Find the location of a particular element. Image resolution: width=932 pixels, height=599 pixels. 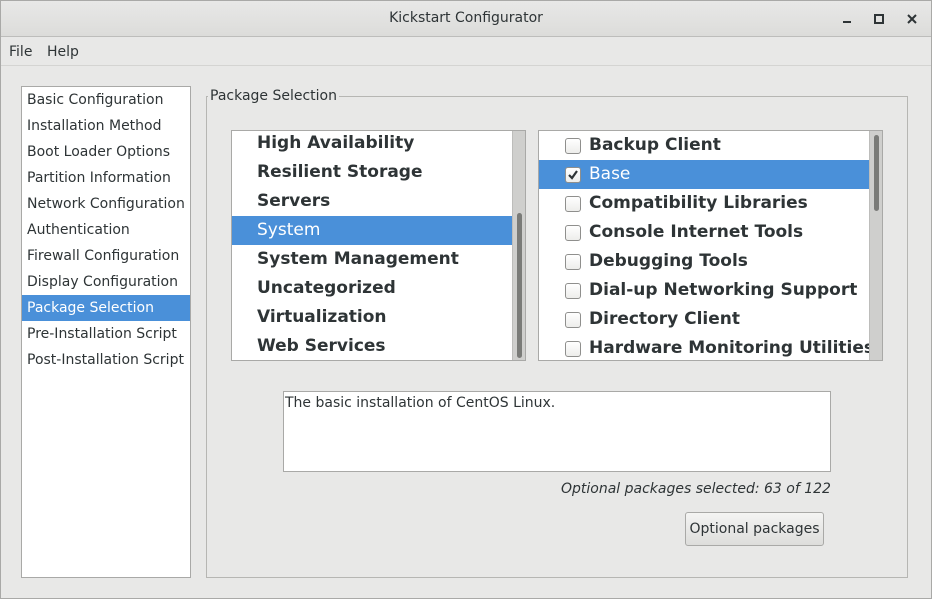

nav-item-installation-method: Installation Method is located at coordinates (106, 126).